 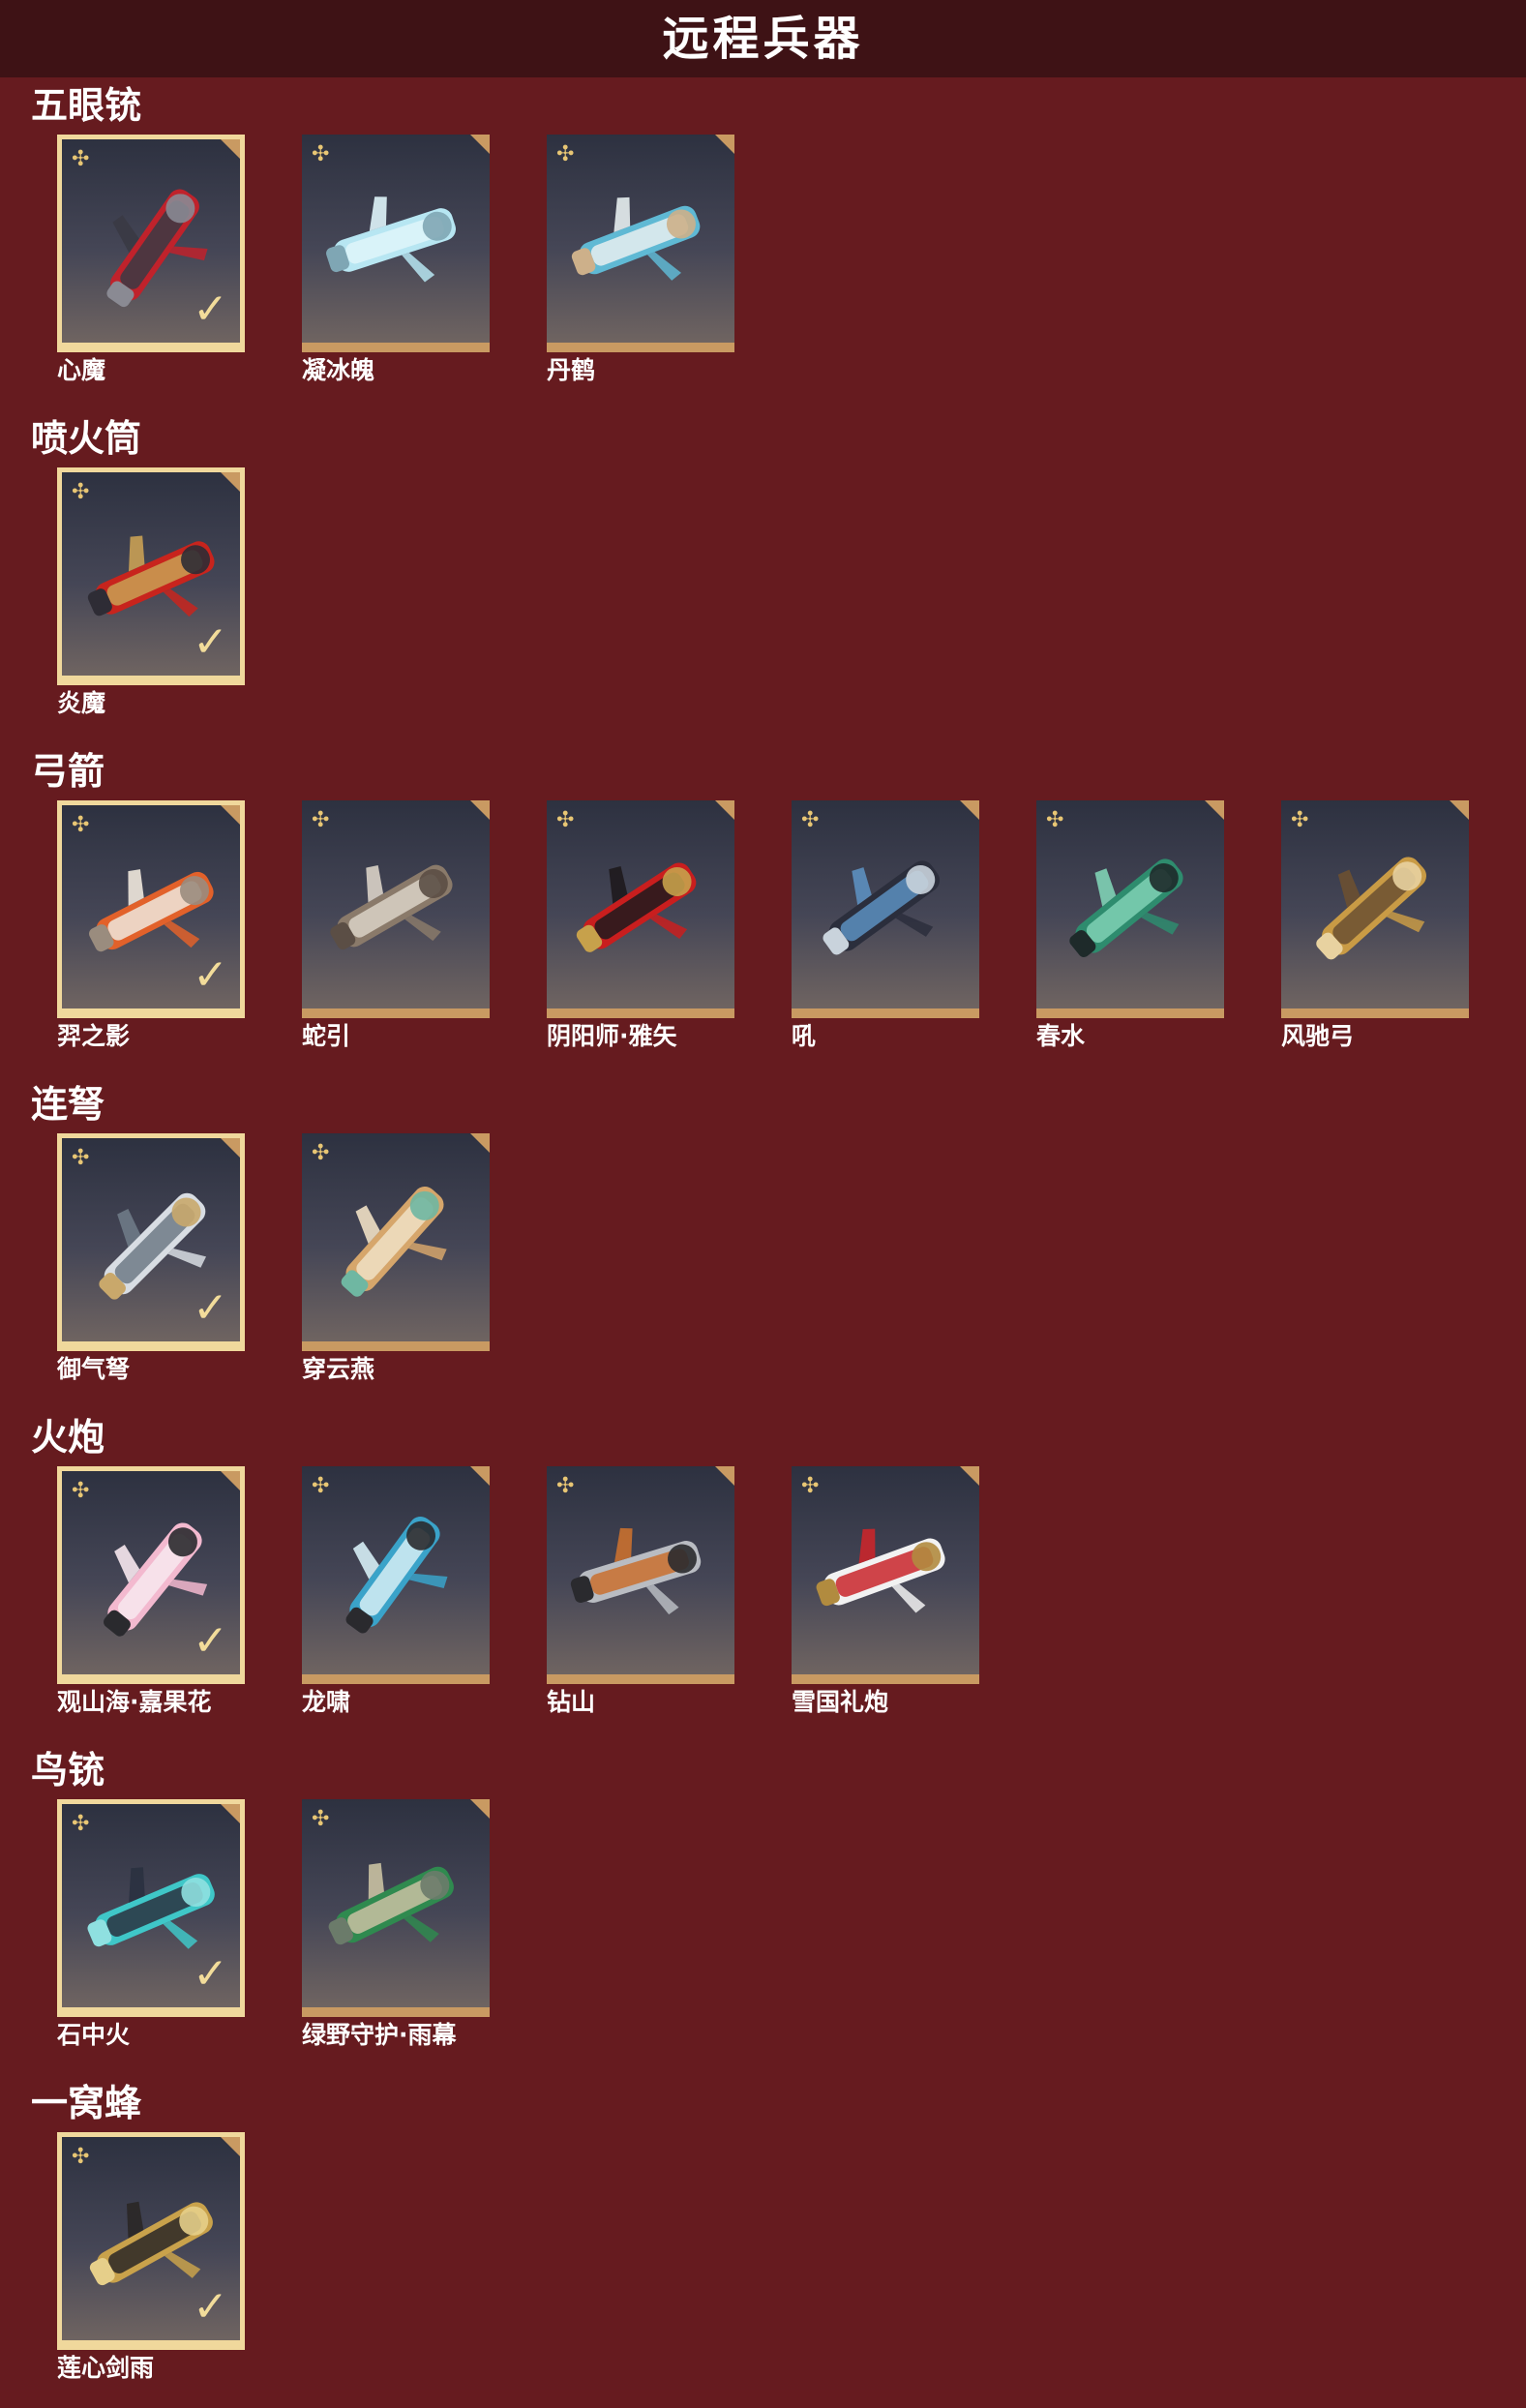 I want to click on weapon-item: ✣ 蛇引, so click(x=396, y=924).